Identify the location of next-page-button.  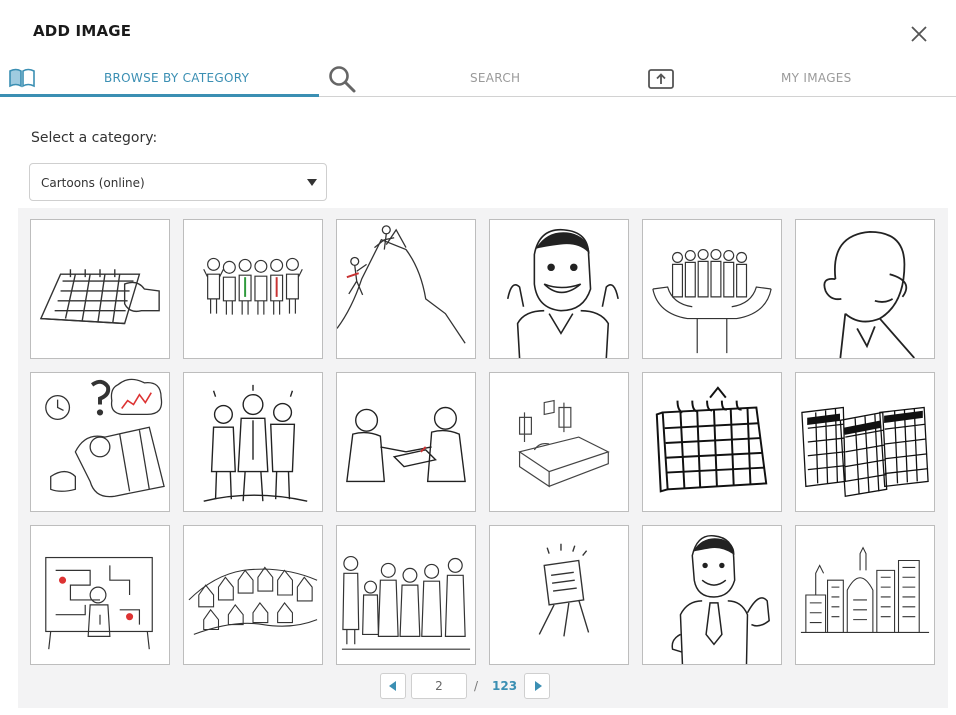
(537, 686).